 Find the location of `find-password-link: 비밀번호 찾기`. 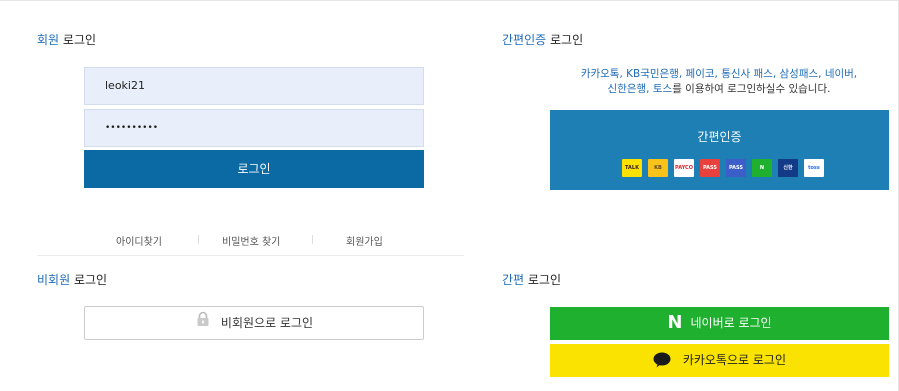

find-password-link: 비밀번호 찾기 is located at coordinates (251, 240).